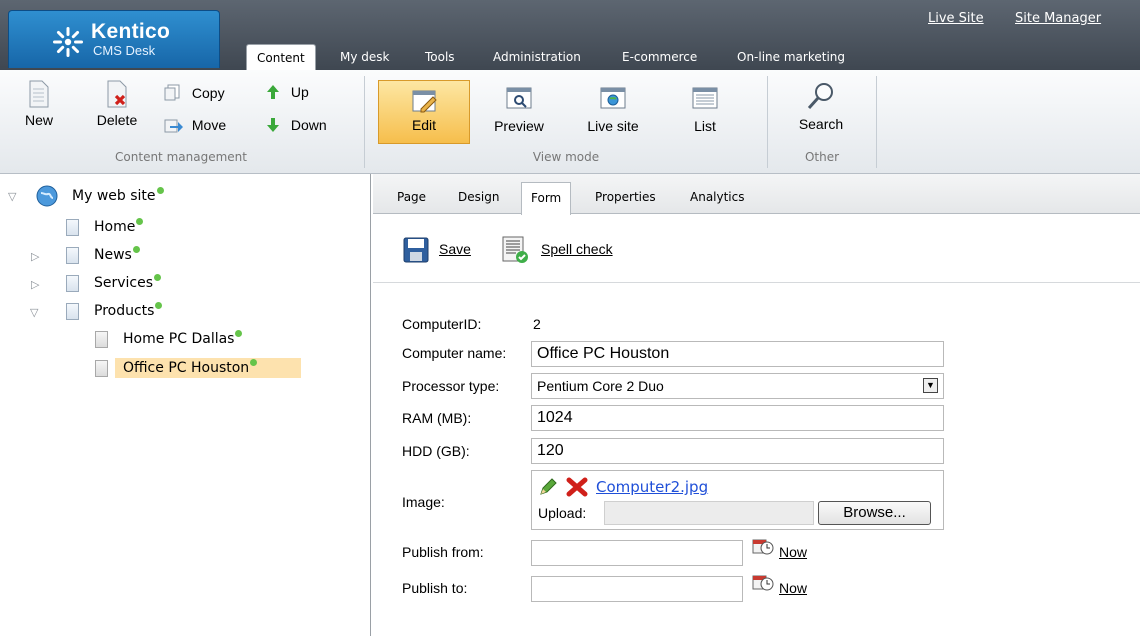  Describe the element at coordinates (791, 57) in the screenshot. I see `tab-online-marketing: On-line marketing` at that location.